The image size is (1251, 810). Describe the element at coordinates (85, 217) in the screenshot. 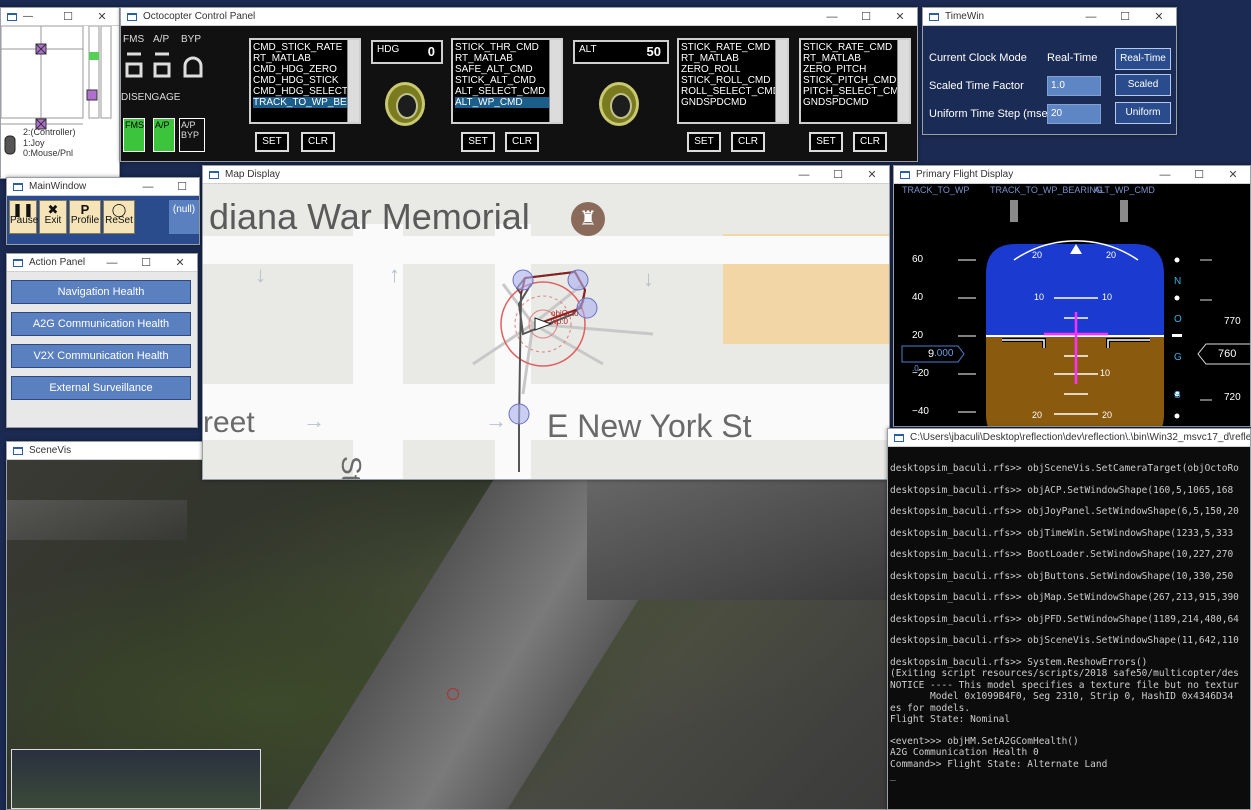

I see `profile-button: P Profile` at that location.